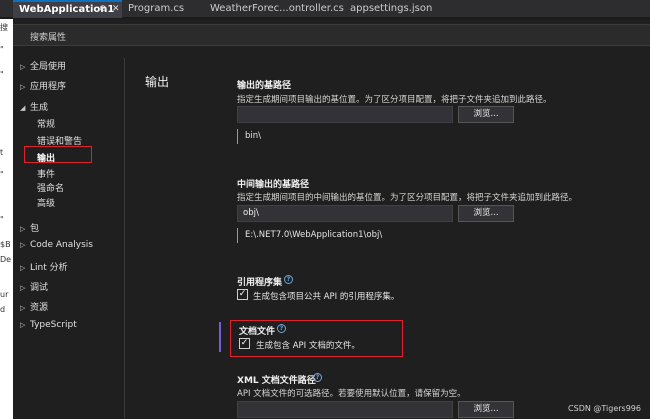  What do you see at coordinates (46, 202) in the screenshot?
I see `nav-sub-advanced: 高级` at bounding box center [46, 202].